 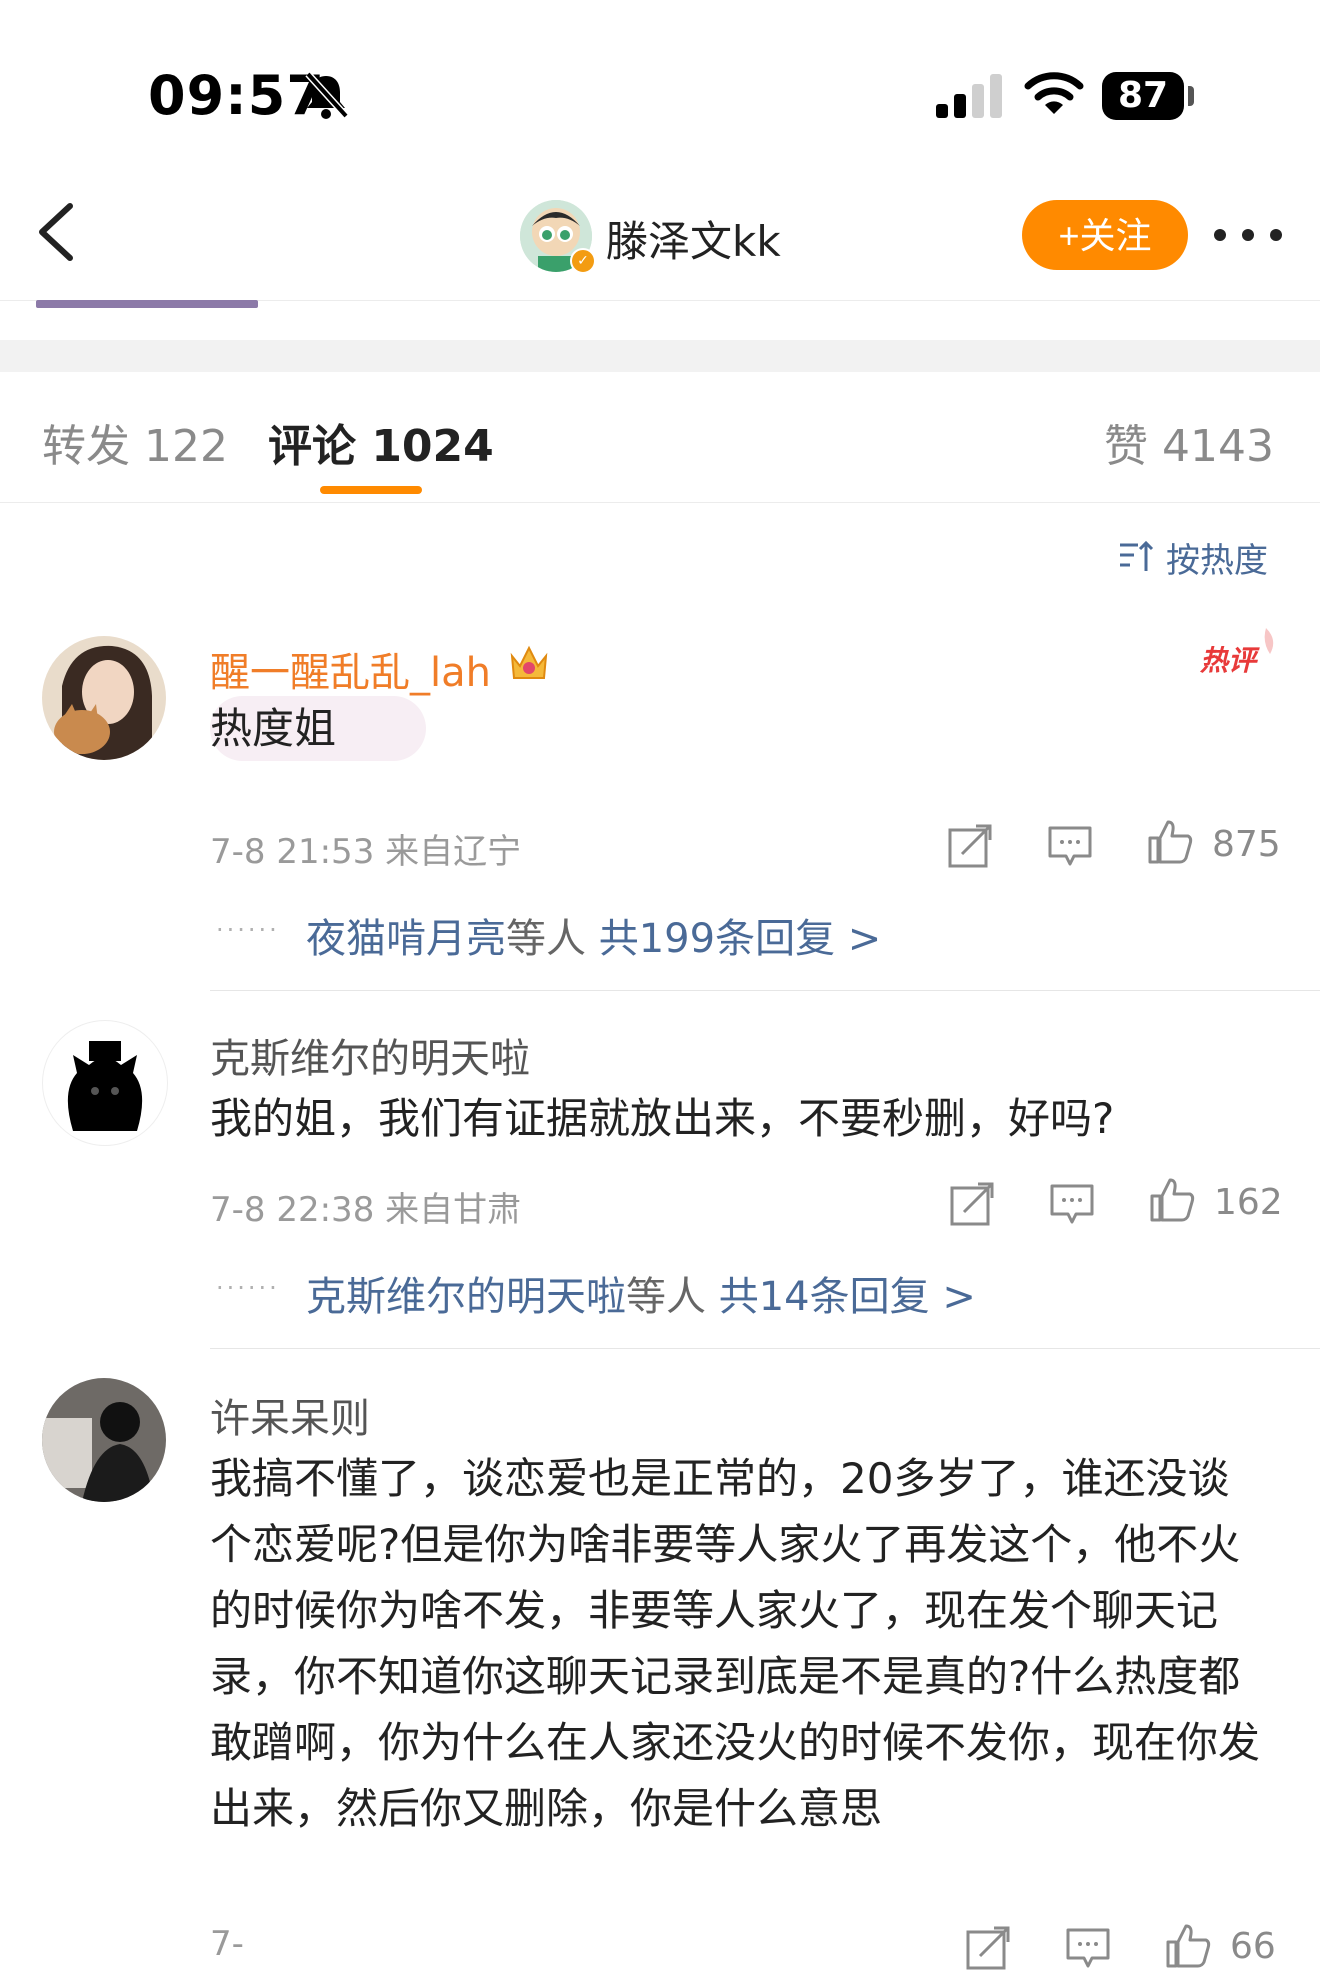 What do you see at coordinates (366, 852) in the screenshot?
I see `comment-meta: 7-8 21:53 来自辽宁` at bounding box center [366, 852].